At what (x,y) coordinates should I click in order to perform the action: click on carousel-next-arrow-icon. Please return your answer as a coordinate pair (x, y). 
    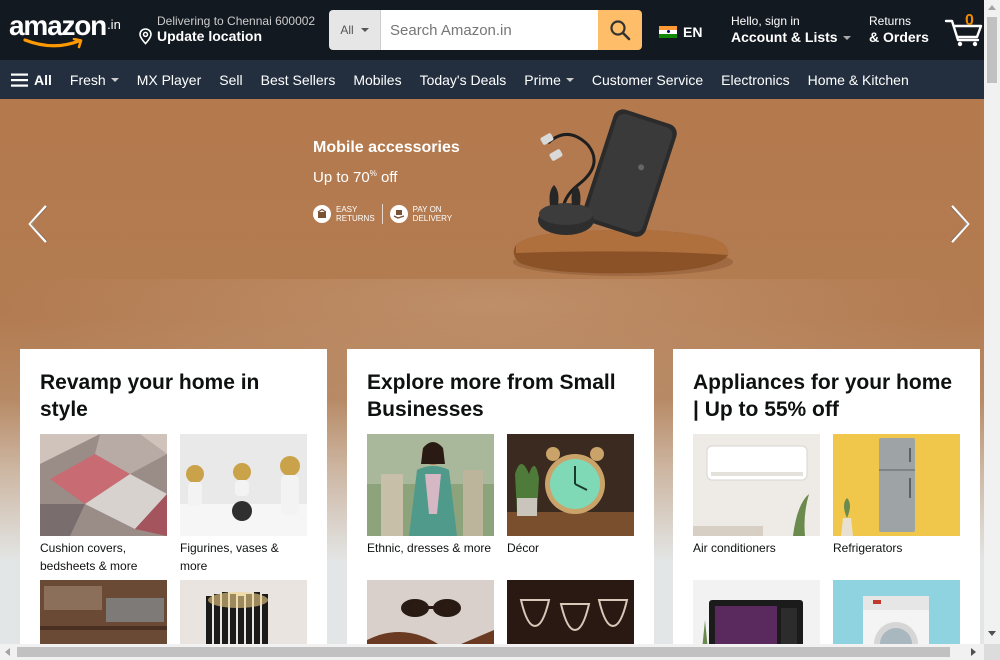
    Looking at the image, I should click on (960, 224).